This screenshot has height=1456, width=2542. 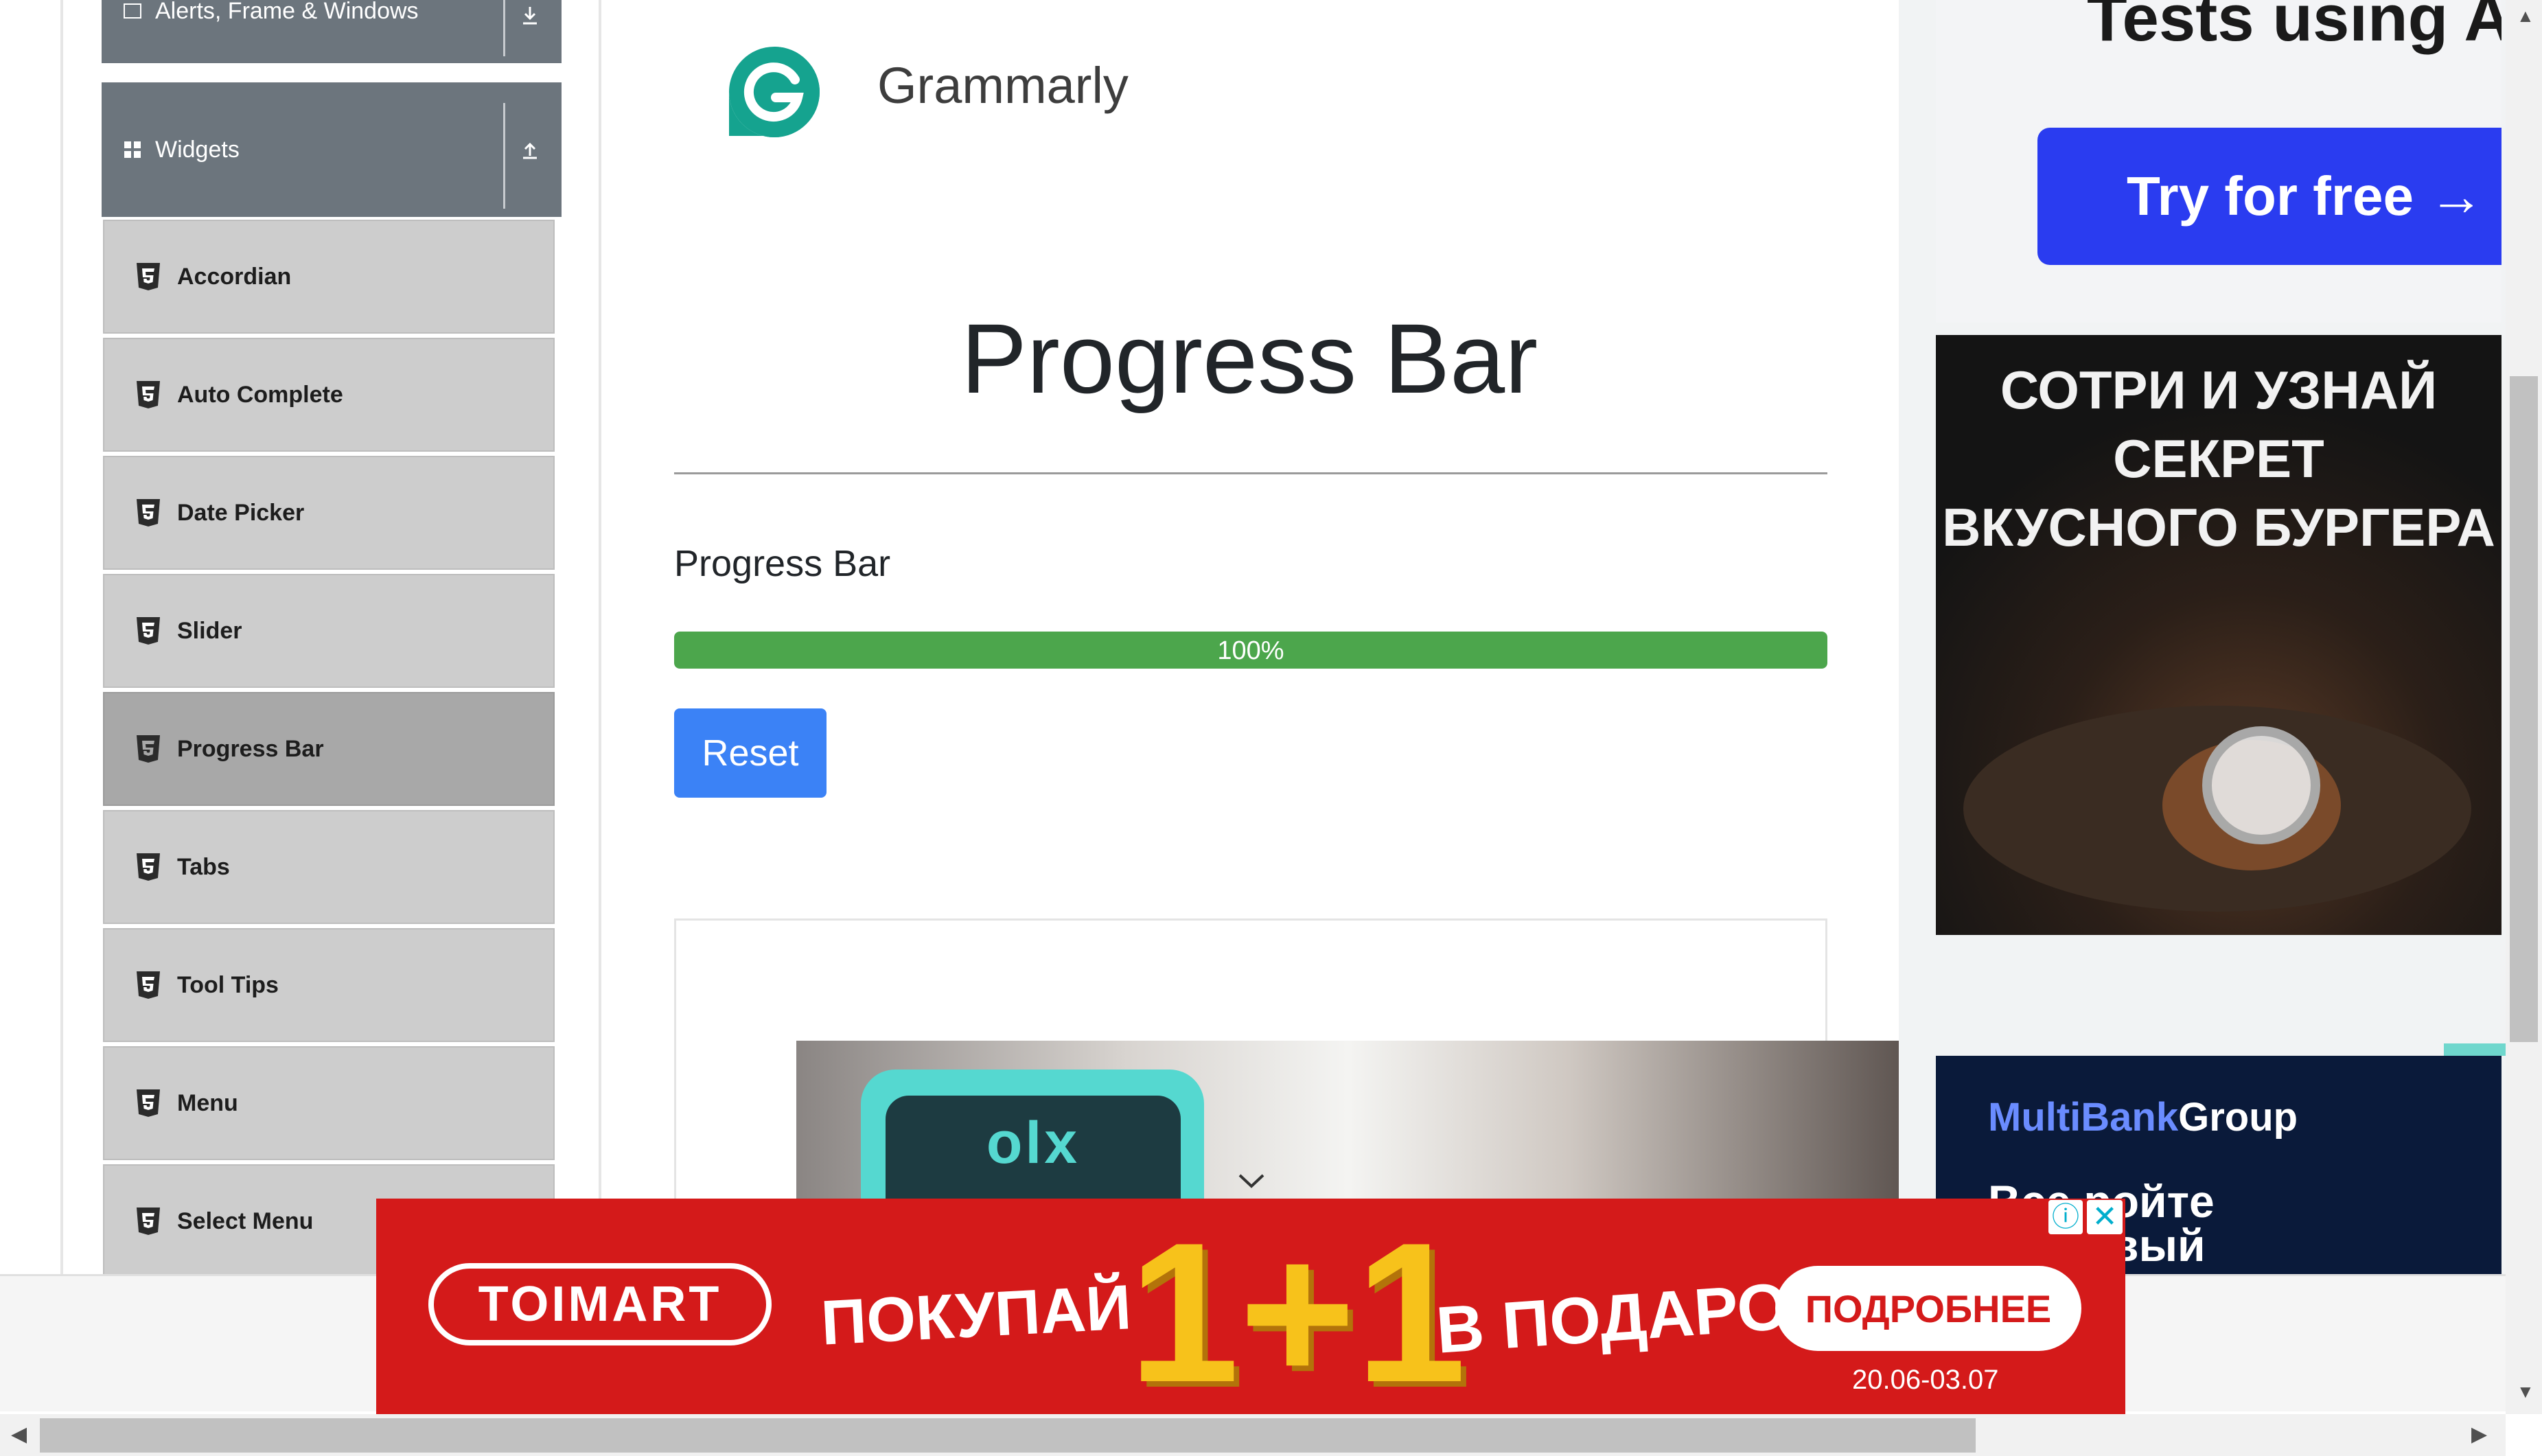 I want to click on burger-headline: СОТРИ И УЗНАЙ СЕКРЕТ ВКУСНОГО БУРГЕРА, so click(x=2218, y=459).